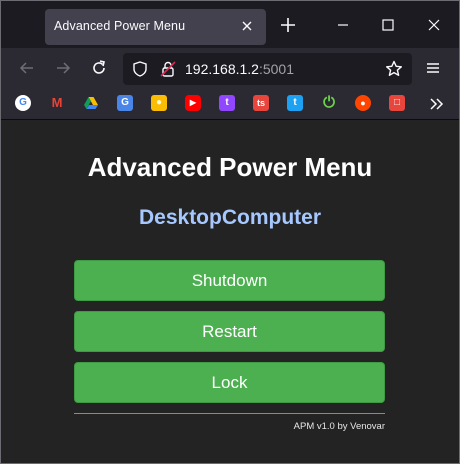 The height and width of the screenshot is (464, 460). Describe the element at coordinates (63, 68) in the screenshot. I see `forward-icon` at that location.